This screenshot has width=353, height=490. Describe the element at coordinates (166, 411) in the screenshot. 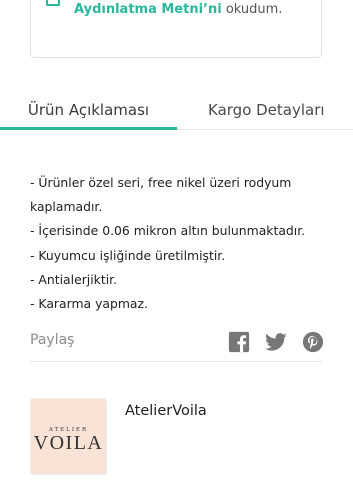

I see `seller-name: AtelierVoila` at that location.